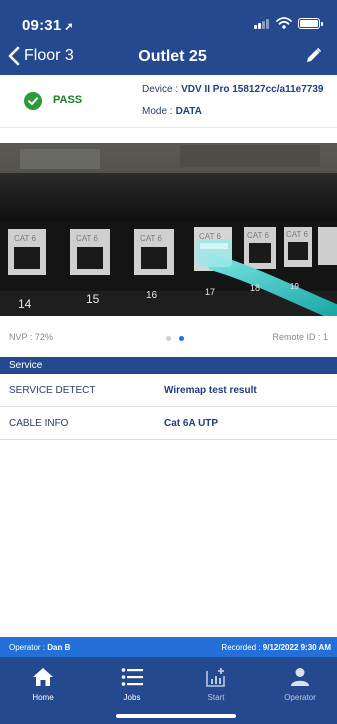 The height and width of the screenshot is (724, 337). Describe the element at coordinates (284, 23) in the screenshot. I see `wifi-icon` at that location.